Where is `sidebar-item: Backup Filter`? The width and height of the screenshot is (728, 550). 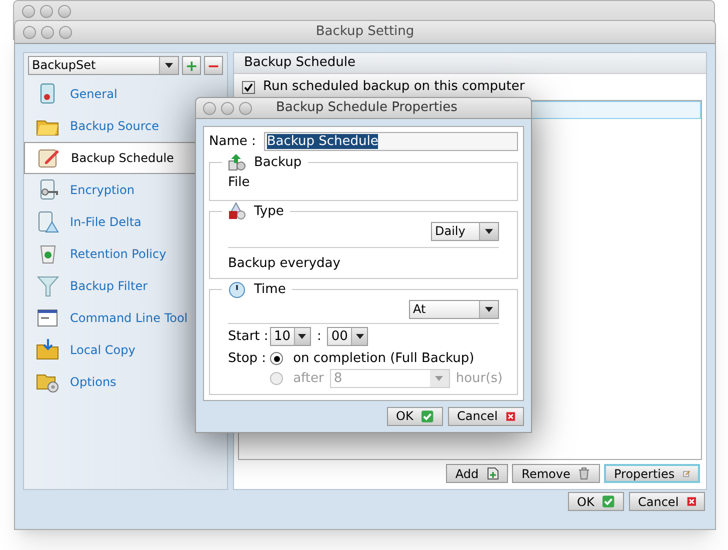 sidebar-item: Backup Filter is located at coordinates (125, 286).